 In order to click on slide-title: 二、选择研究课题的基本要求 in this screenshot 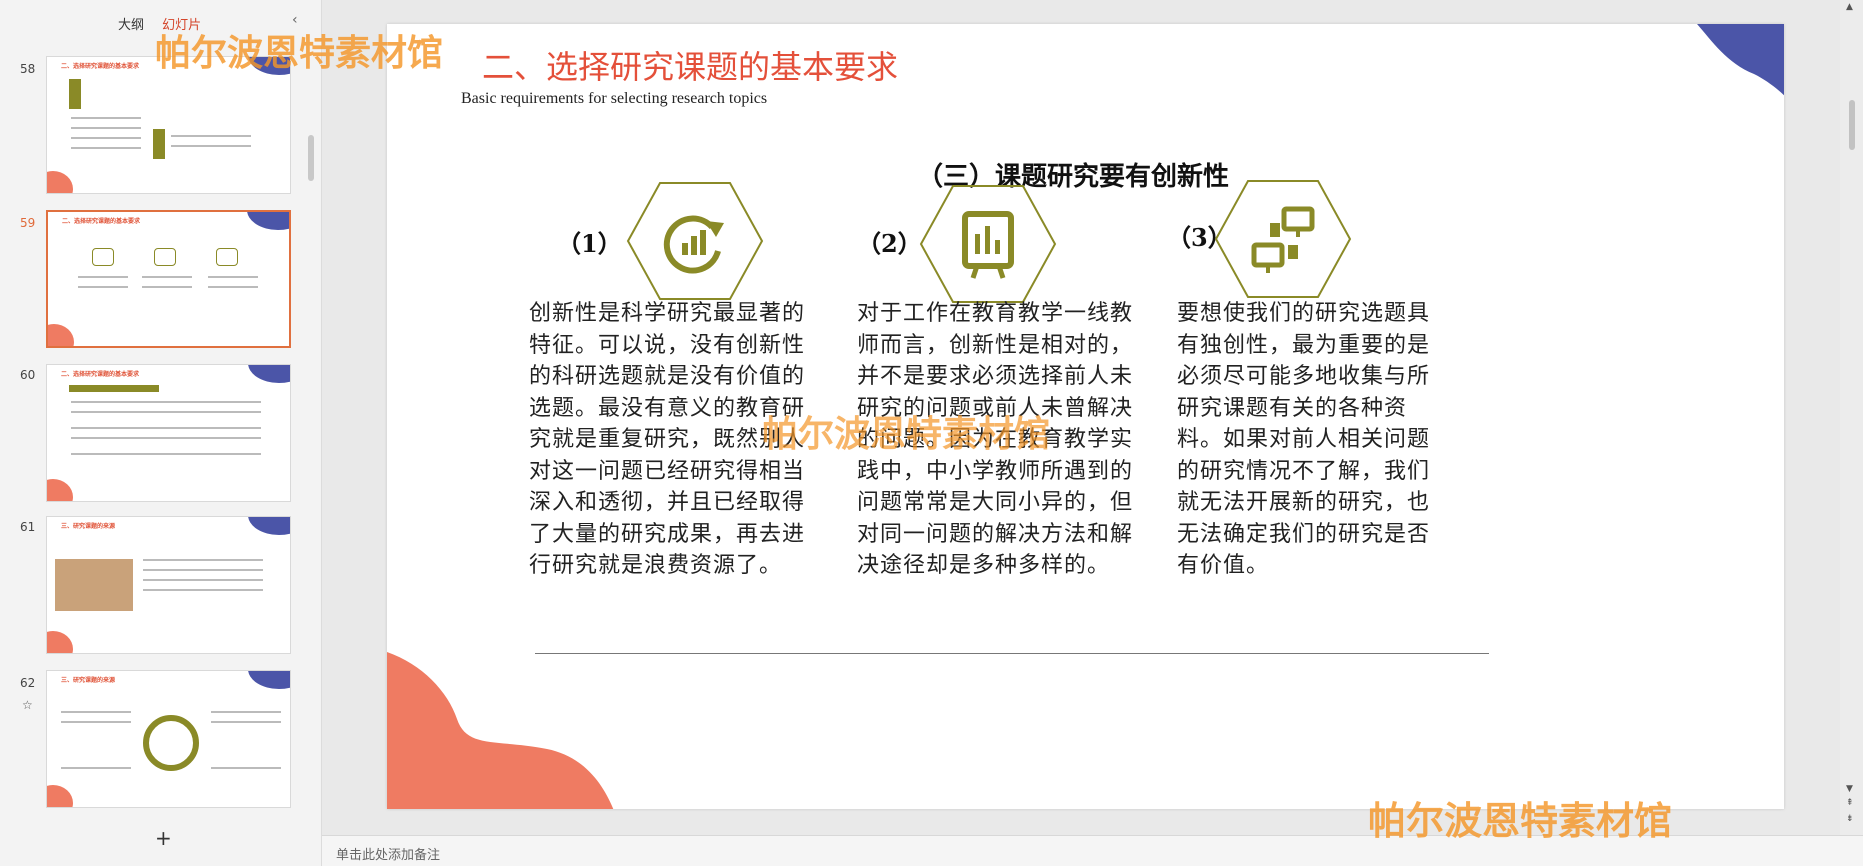, I will do `click(690, 67)`.